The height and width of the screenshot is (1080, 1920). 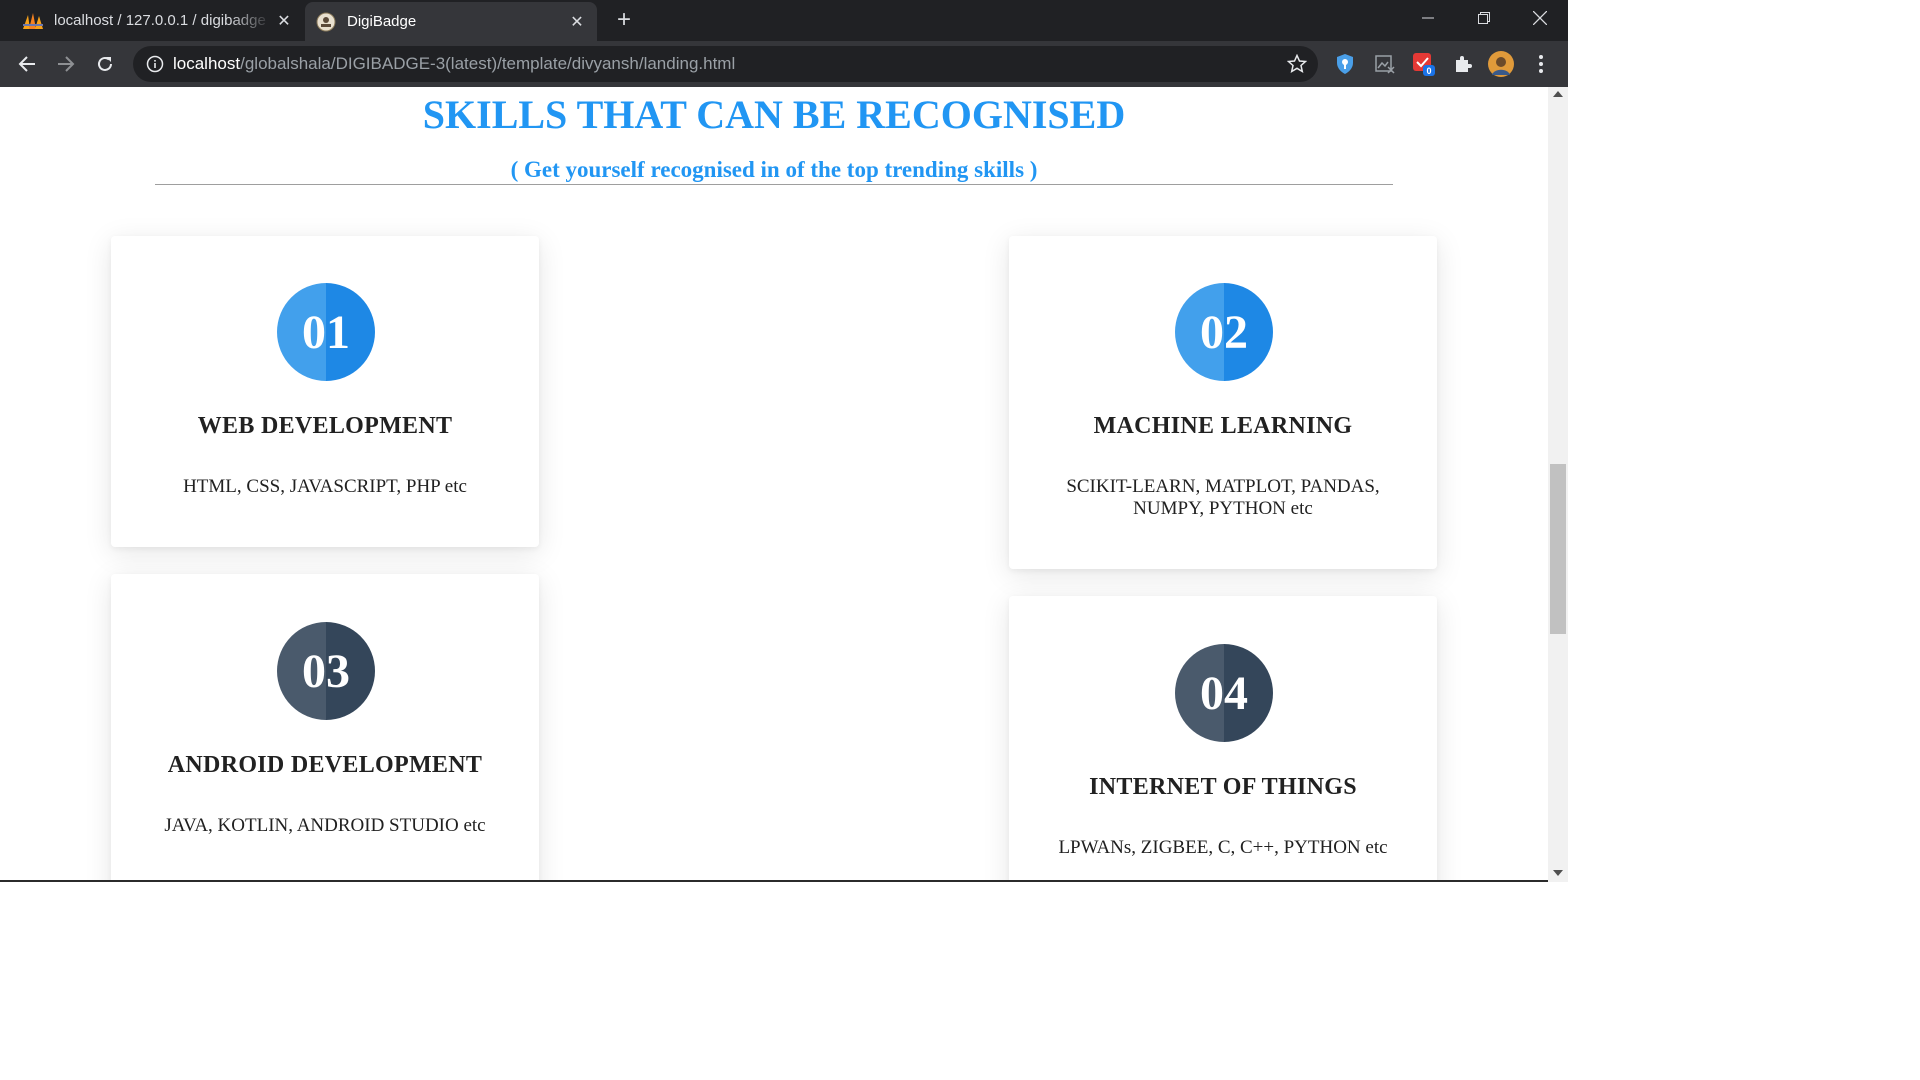 What do you see at coordinates (325, 765) in the screenshot?
I see `skill-card-title: ANDROID DEVELOPMENT` at bounding box center [325, 765].